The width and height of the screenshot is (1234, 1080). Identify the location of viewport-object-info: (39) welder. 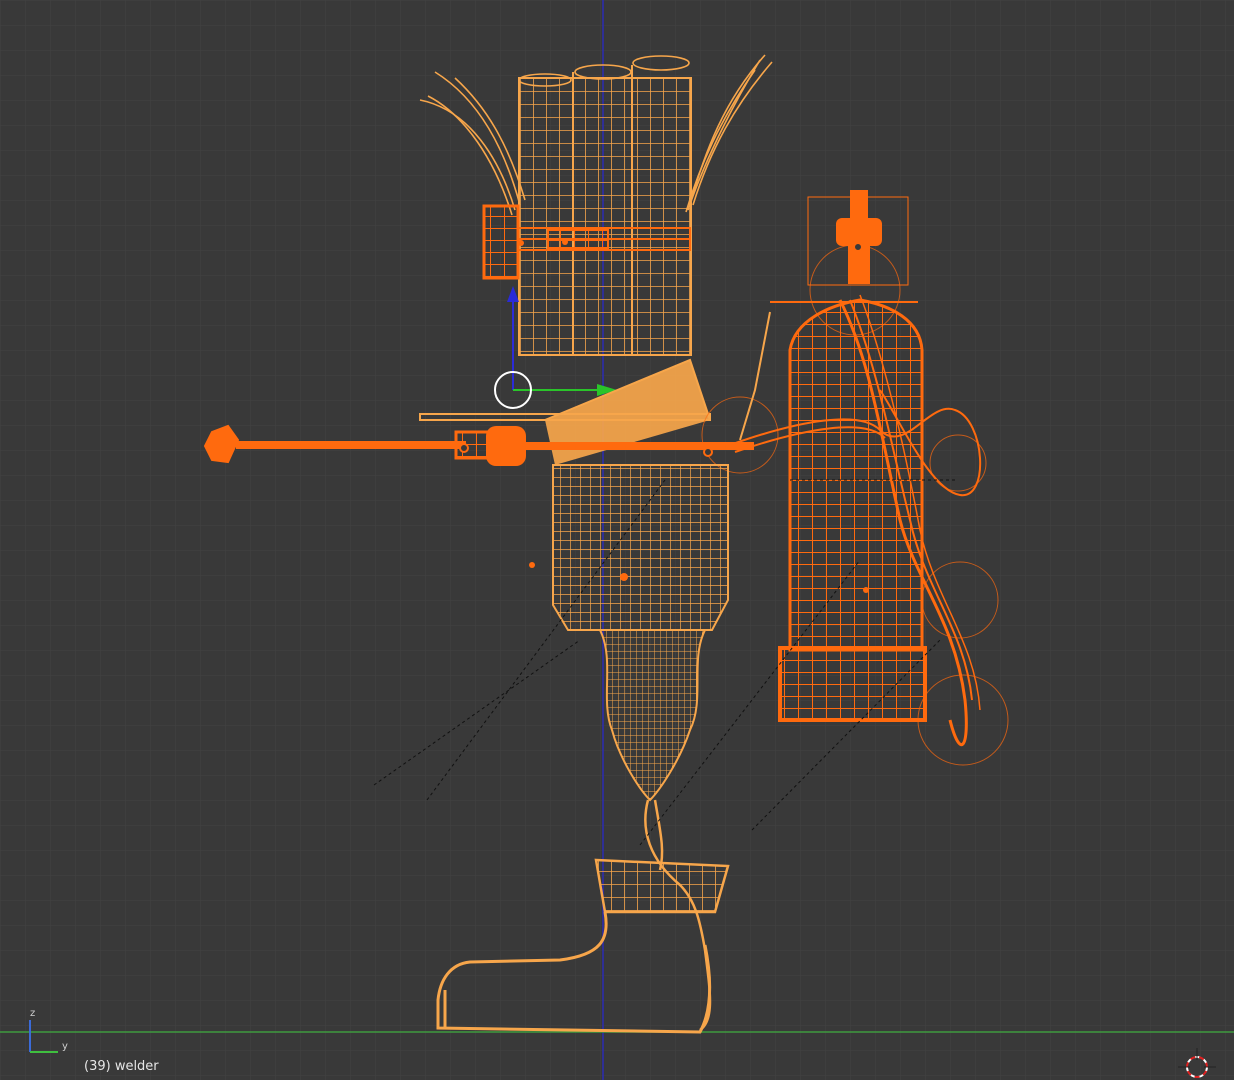
(121, 1066).